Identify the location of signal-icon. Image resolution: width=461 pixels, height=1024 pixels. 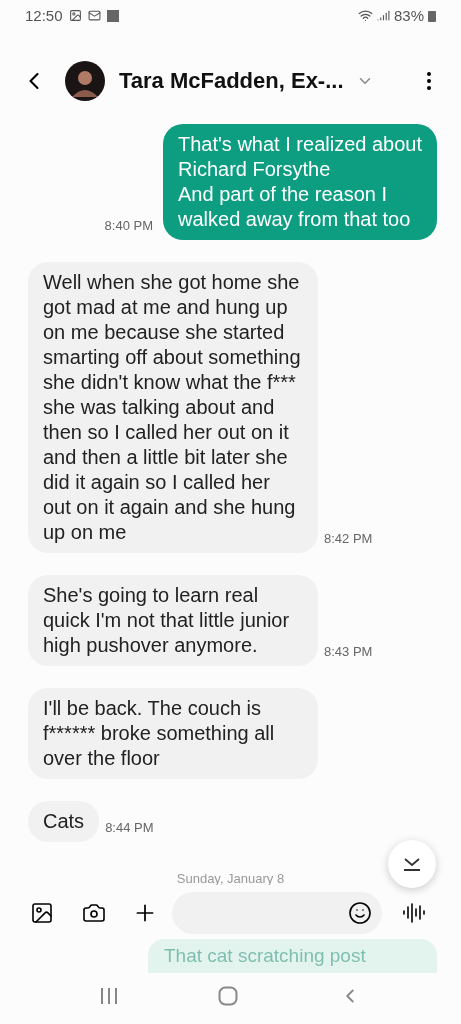
(383, 16).